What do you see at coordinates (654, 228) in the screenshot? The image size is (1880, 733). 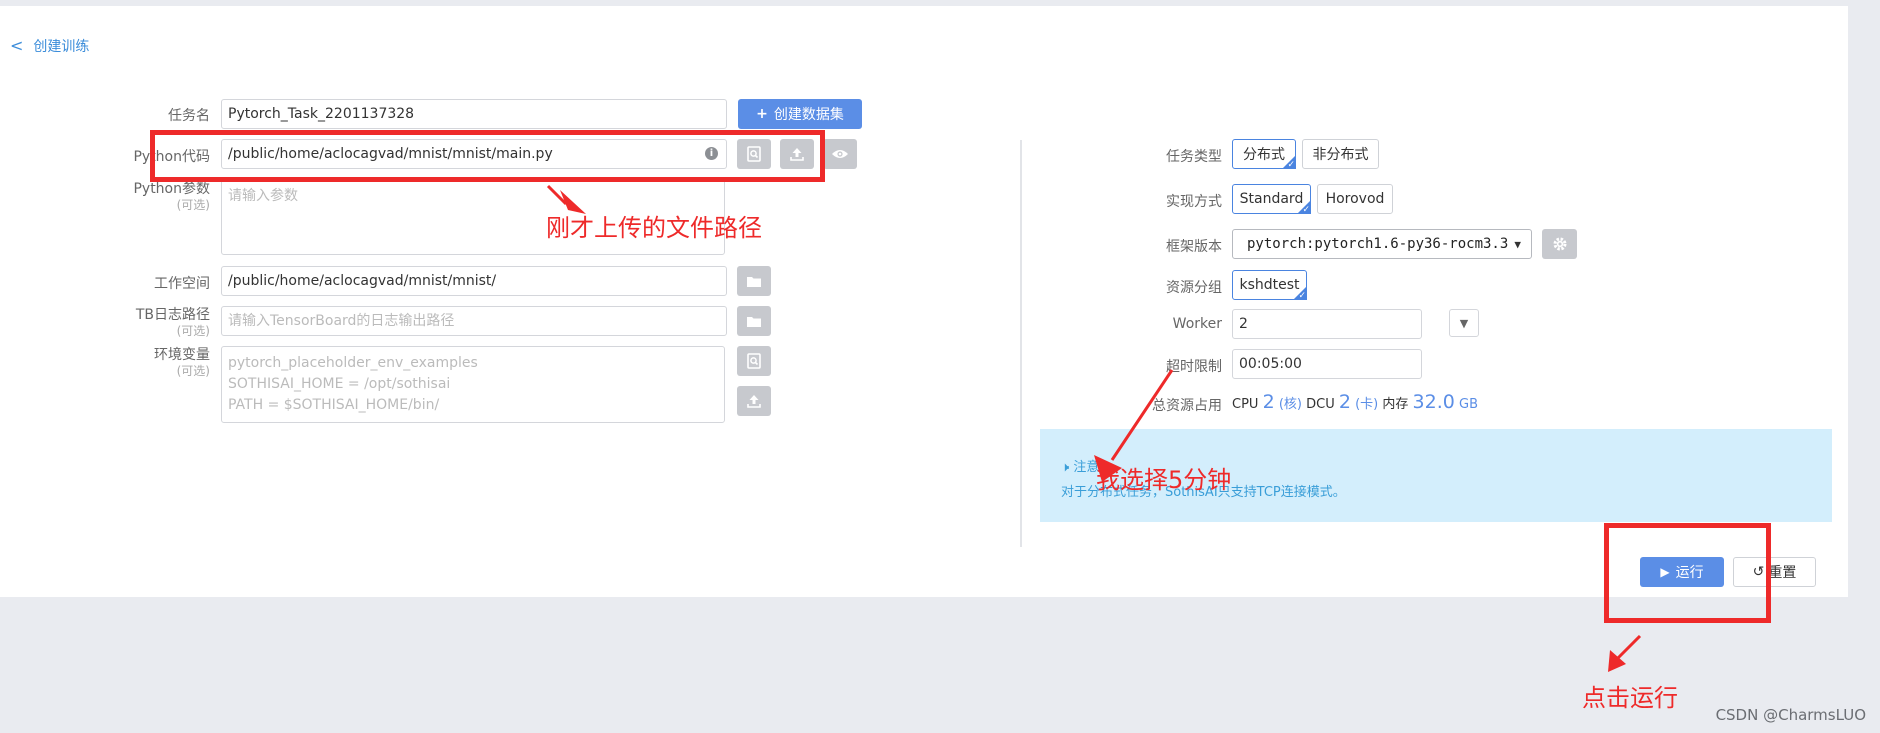 I see `annotation-file-path: 刚才上传的文件路径` at bounding box center [654, 228].